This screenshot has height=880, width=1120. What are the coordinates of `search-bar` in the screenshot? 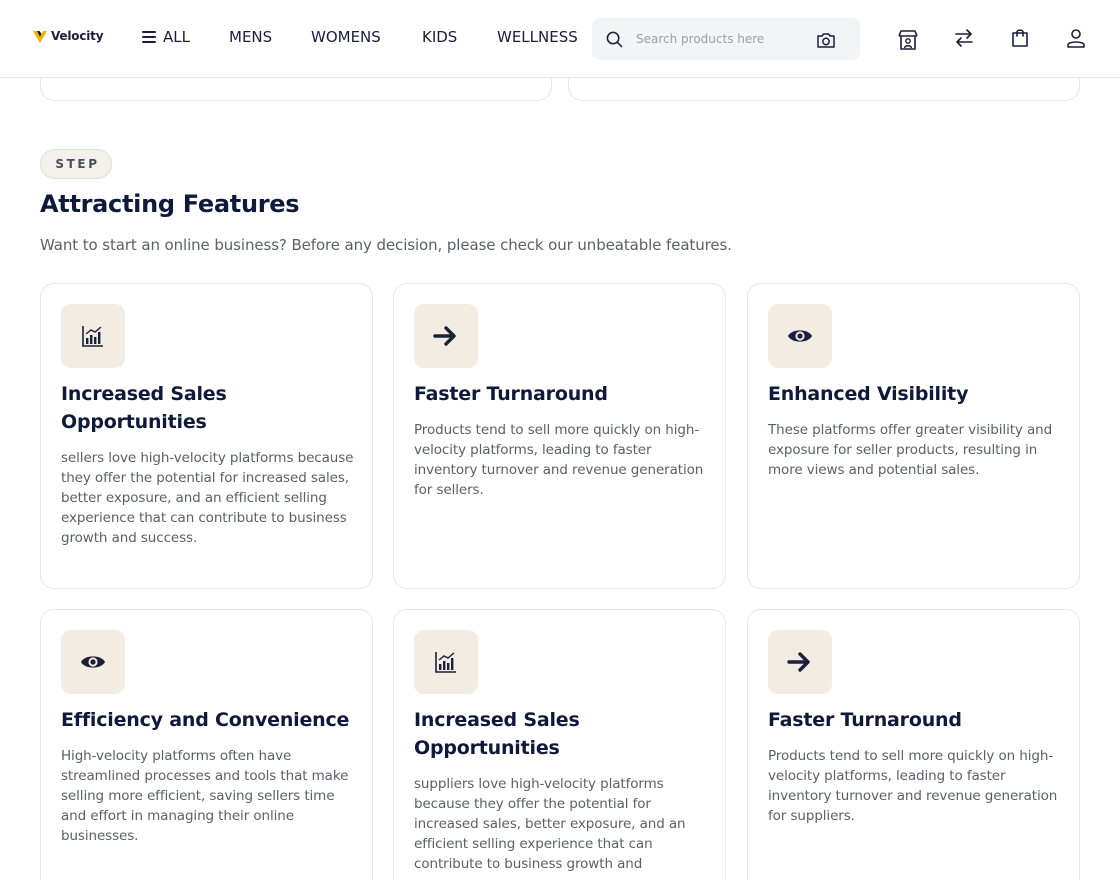 It's located at (726, 39).